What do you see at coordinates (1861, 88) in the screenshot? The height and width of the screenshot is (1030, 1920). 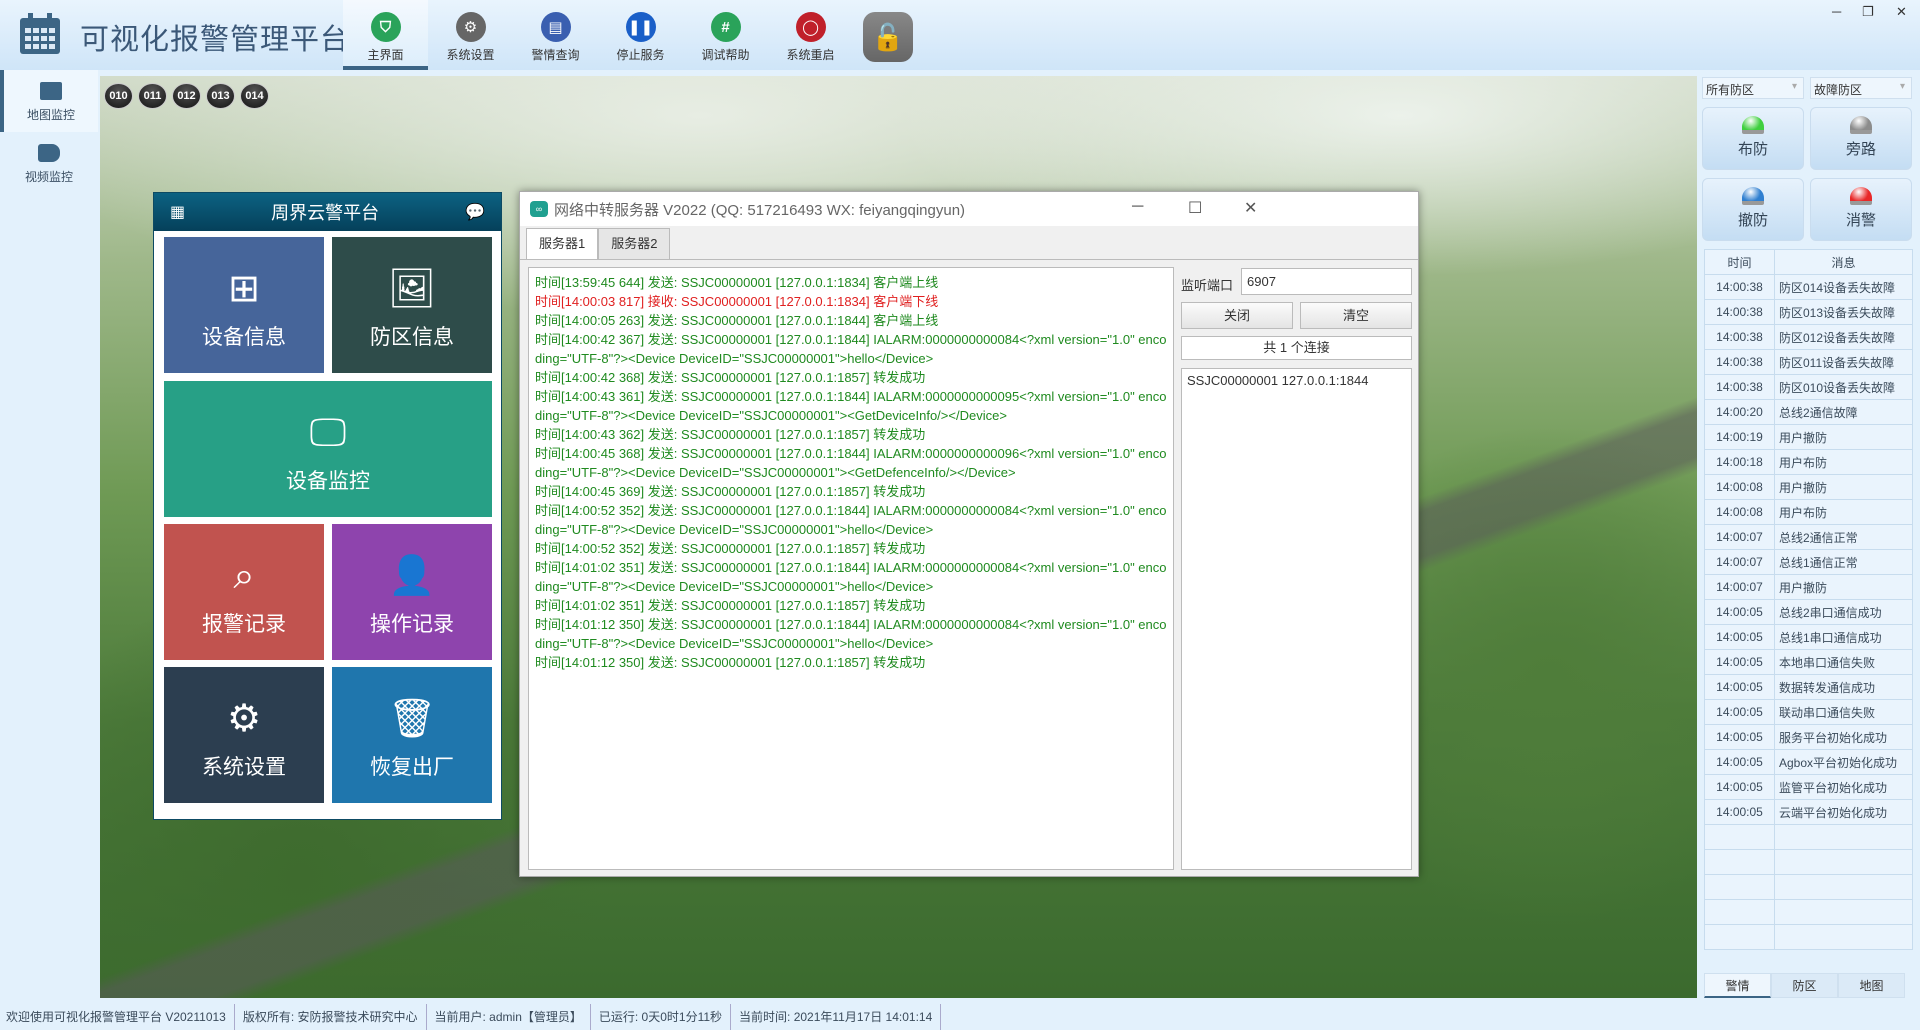 I see `fault-zone-select: 故障防区` at bounding box center [1861, 88].